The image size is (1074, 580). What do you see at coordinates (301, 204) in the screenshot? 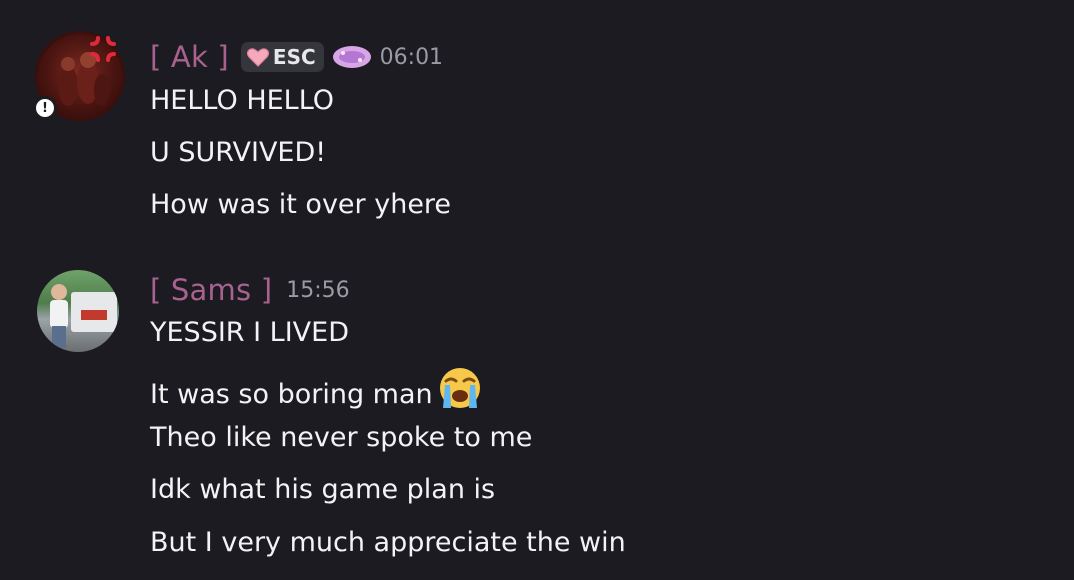
I see `message-line: How was it over yhere` at bounding box center [301, 204].